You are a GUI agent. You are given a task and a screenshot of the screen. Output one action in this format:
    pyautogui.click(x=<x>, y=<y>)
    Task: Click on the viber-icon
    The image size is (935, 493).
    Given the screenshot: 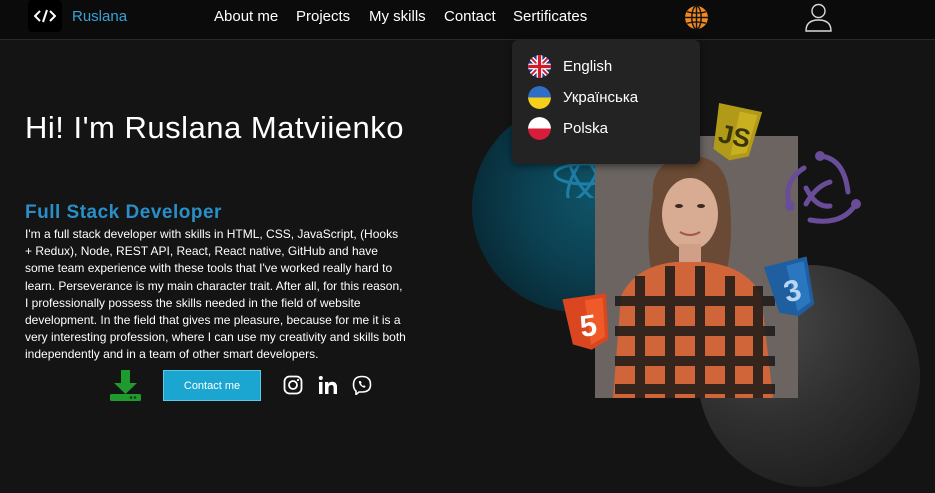 What is the action you would take?
    pyautogui.click(x=362, y=385)
    